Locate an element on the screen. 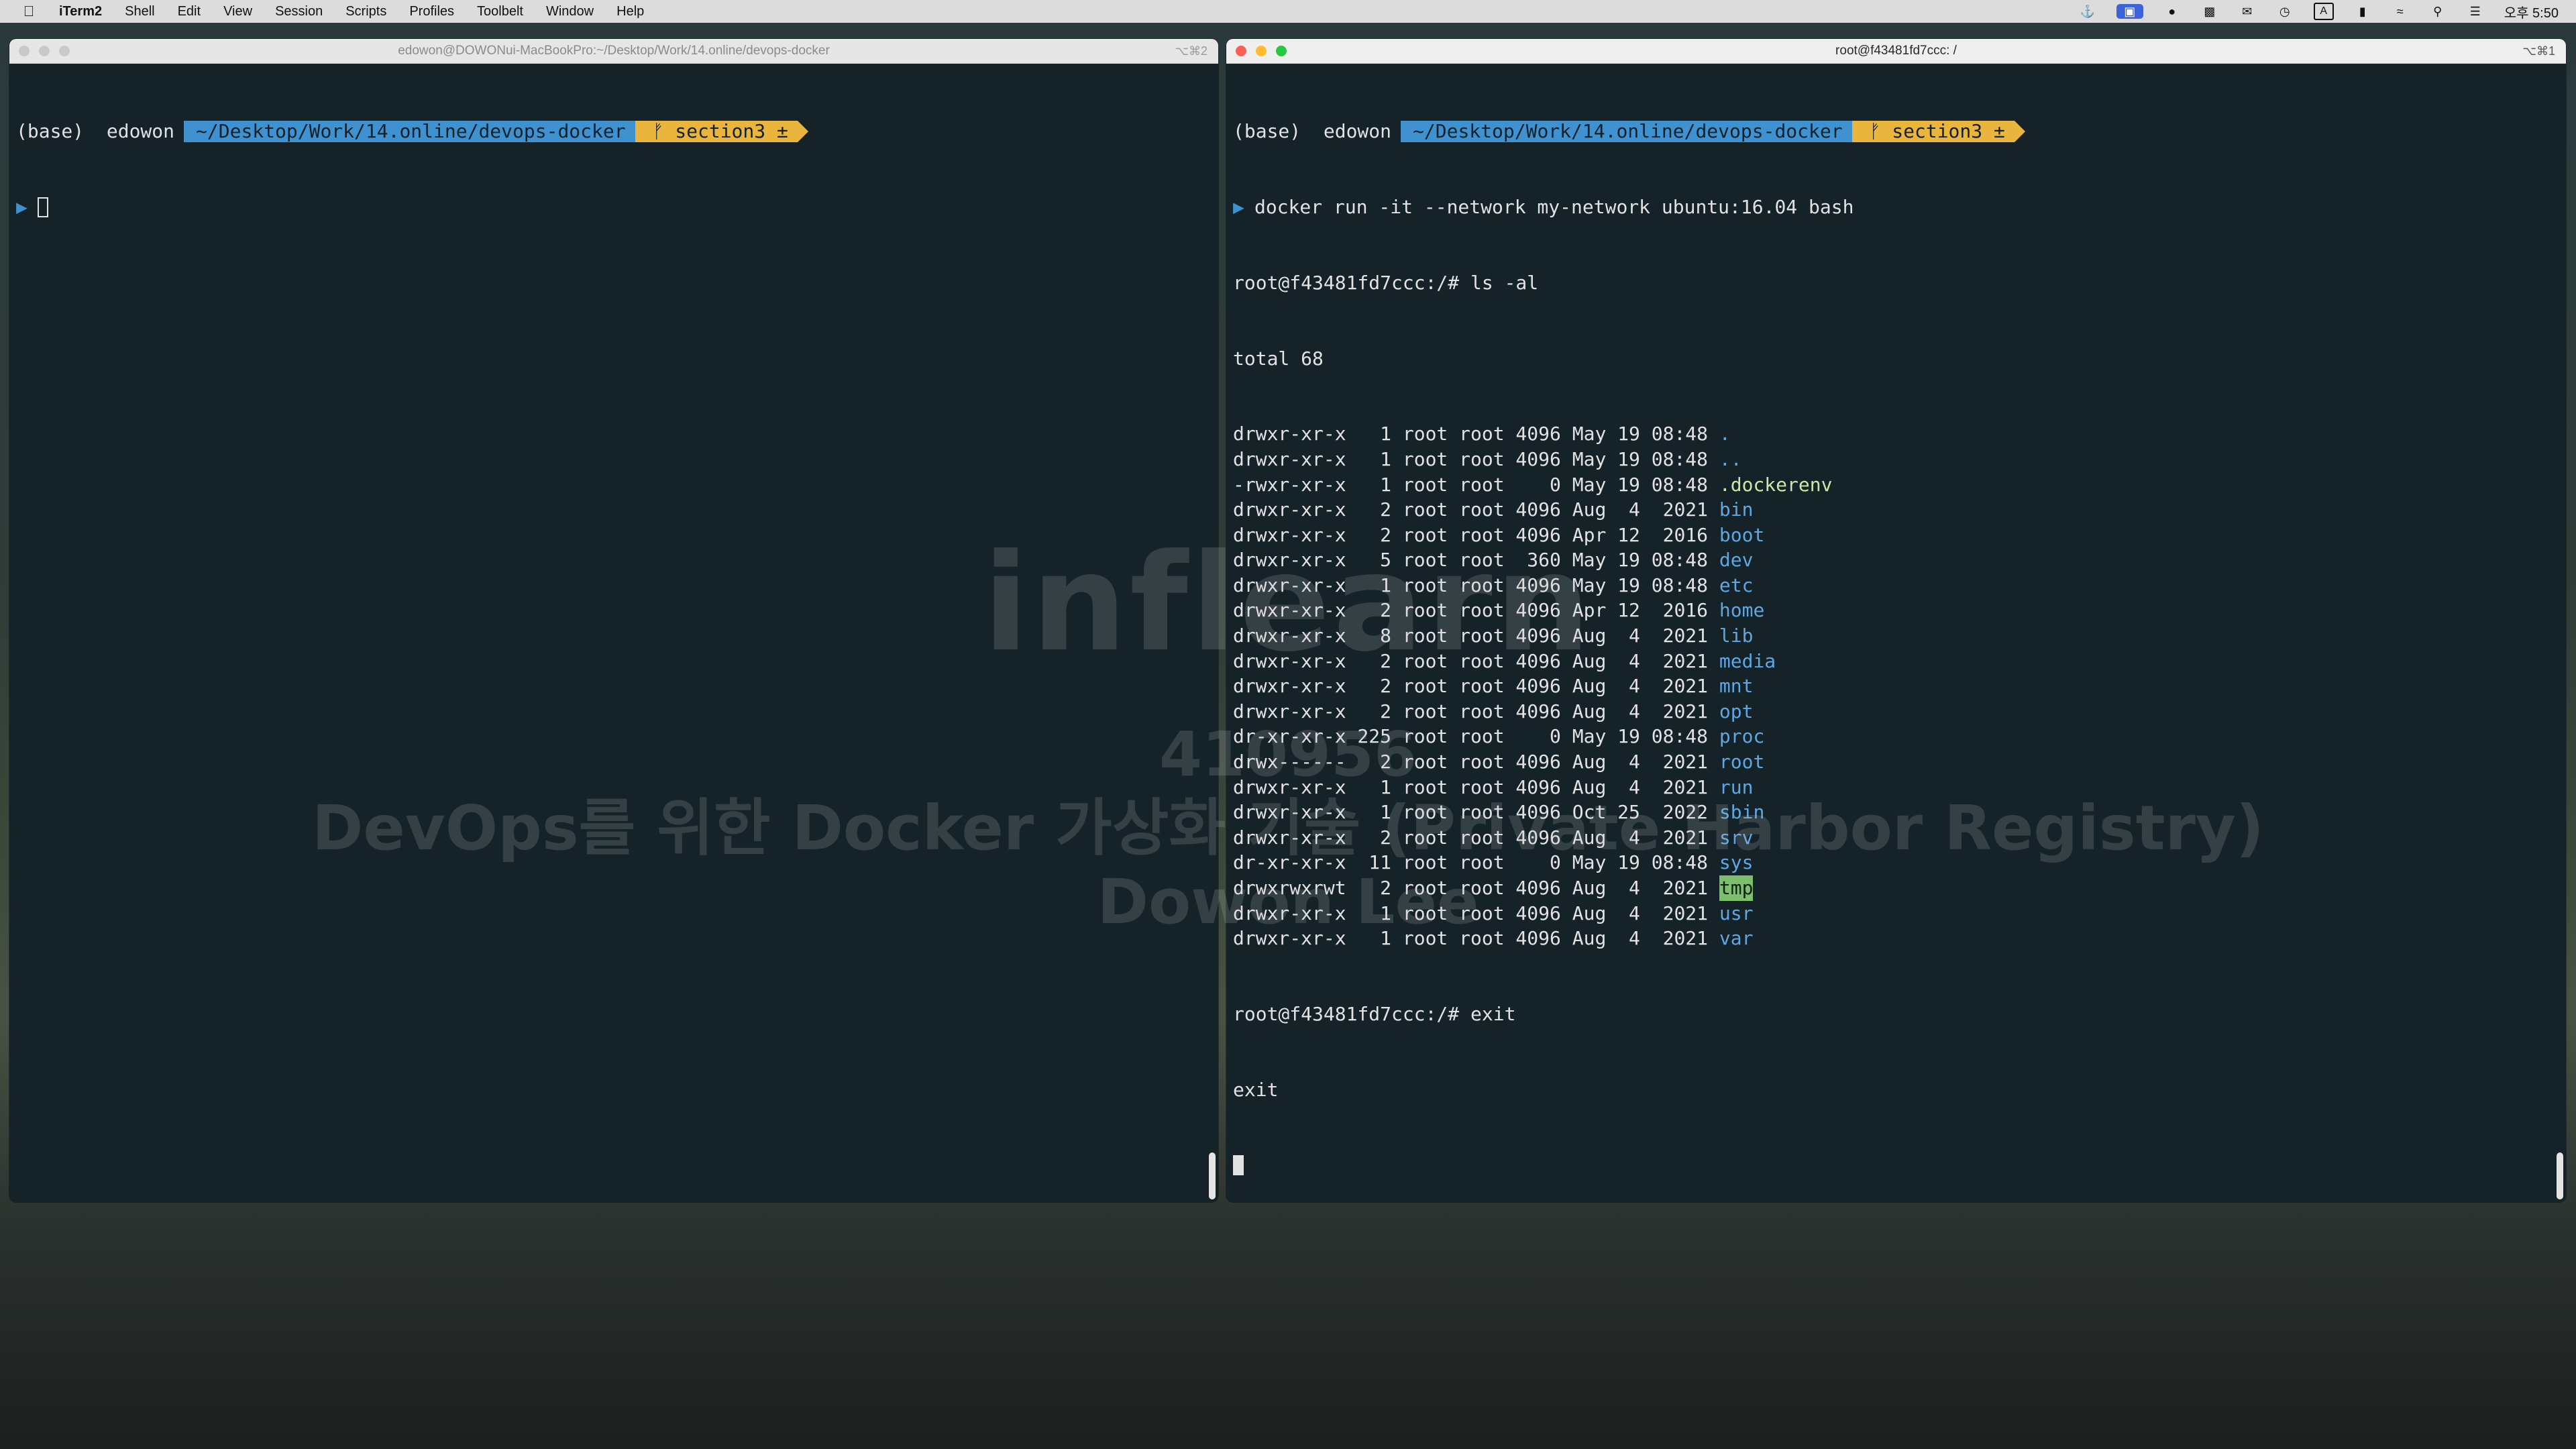  window-titlebar: root@f43481fd7ccc: / ⌥⌘1 is located at coordinates (1896, 51).